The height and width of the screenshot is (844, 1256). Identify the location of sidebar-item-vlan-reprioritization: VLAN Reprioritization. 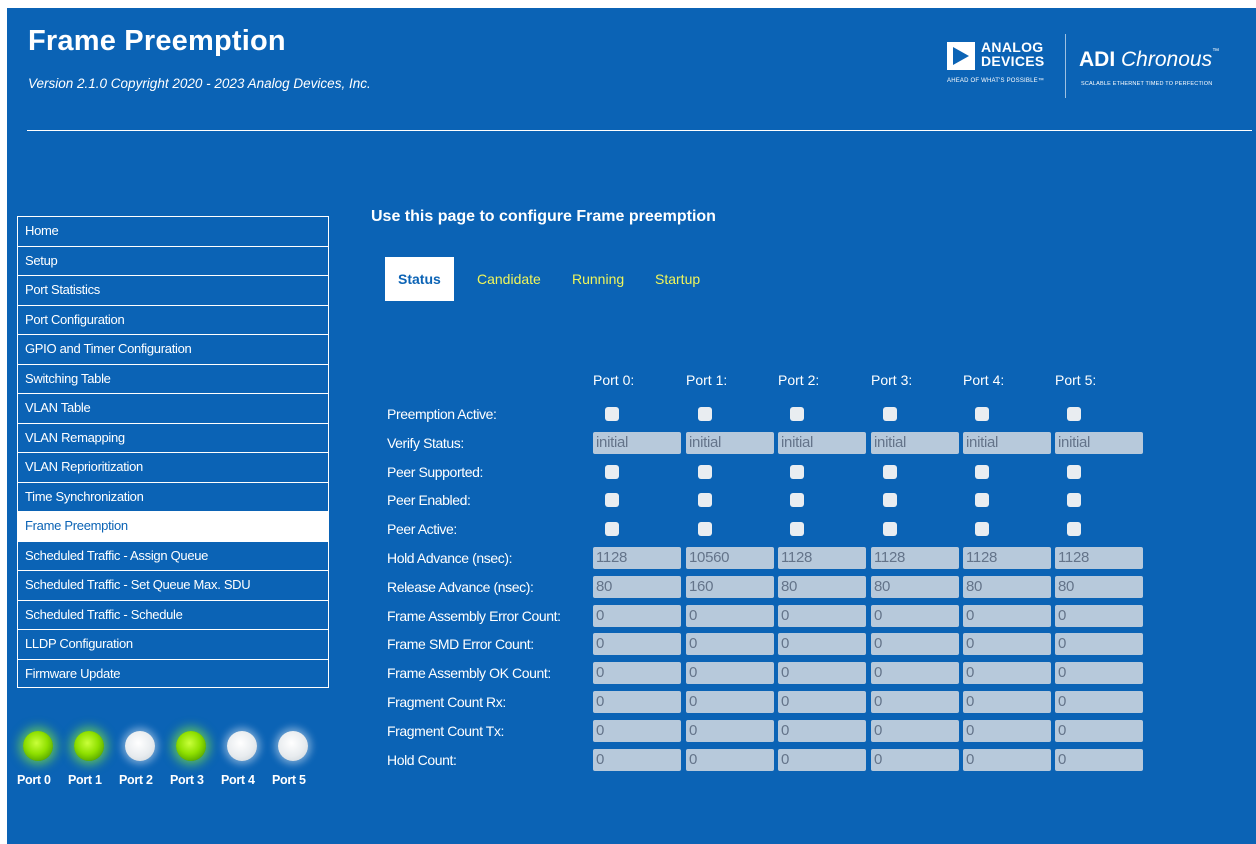
(173, 467).